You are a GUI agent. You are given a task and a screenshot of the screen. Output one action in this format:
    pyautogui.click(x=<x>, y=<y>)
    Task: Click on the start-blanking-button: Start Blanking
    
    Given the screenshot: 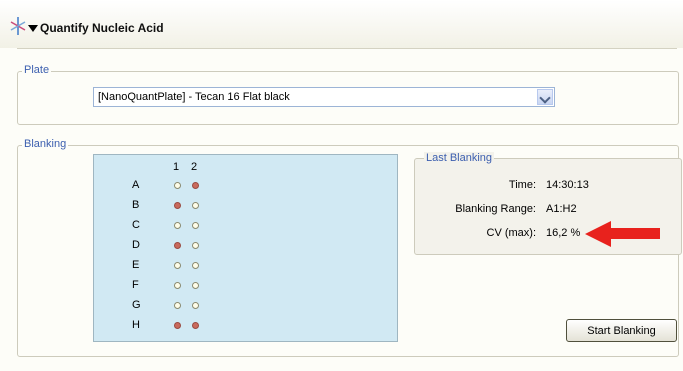 What is the action you would take?
    pyautogui.click(x=621, y=330)
    